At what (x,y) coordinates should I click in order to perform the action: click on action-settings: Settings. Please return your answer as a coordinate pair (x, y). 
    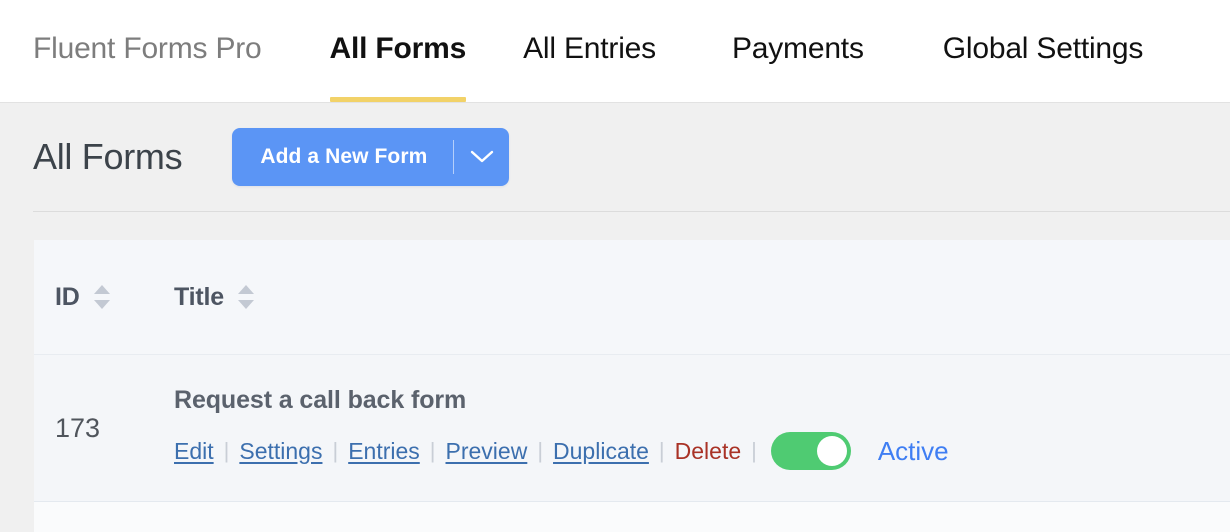
    Looking at the image, I should click on (280, 451).